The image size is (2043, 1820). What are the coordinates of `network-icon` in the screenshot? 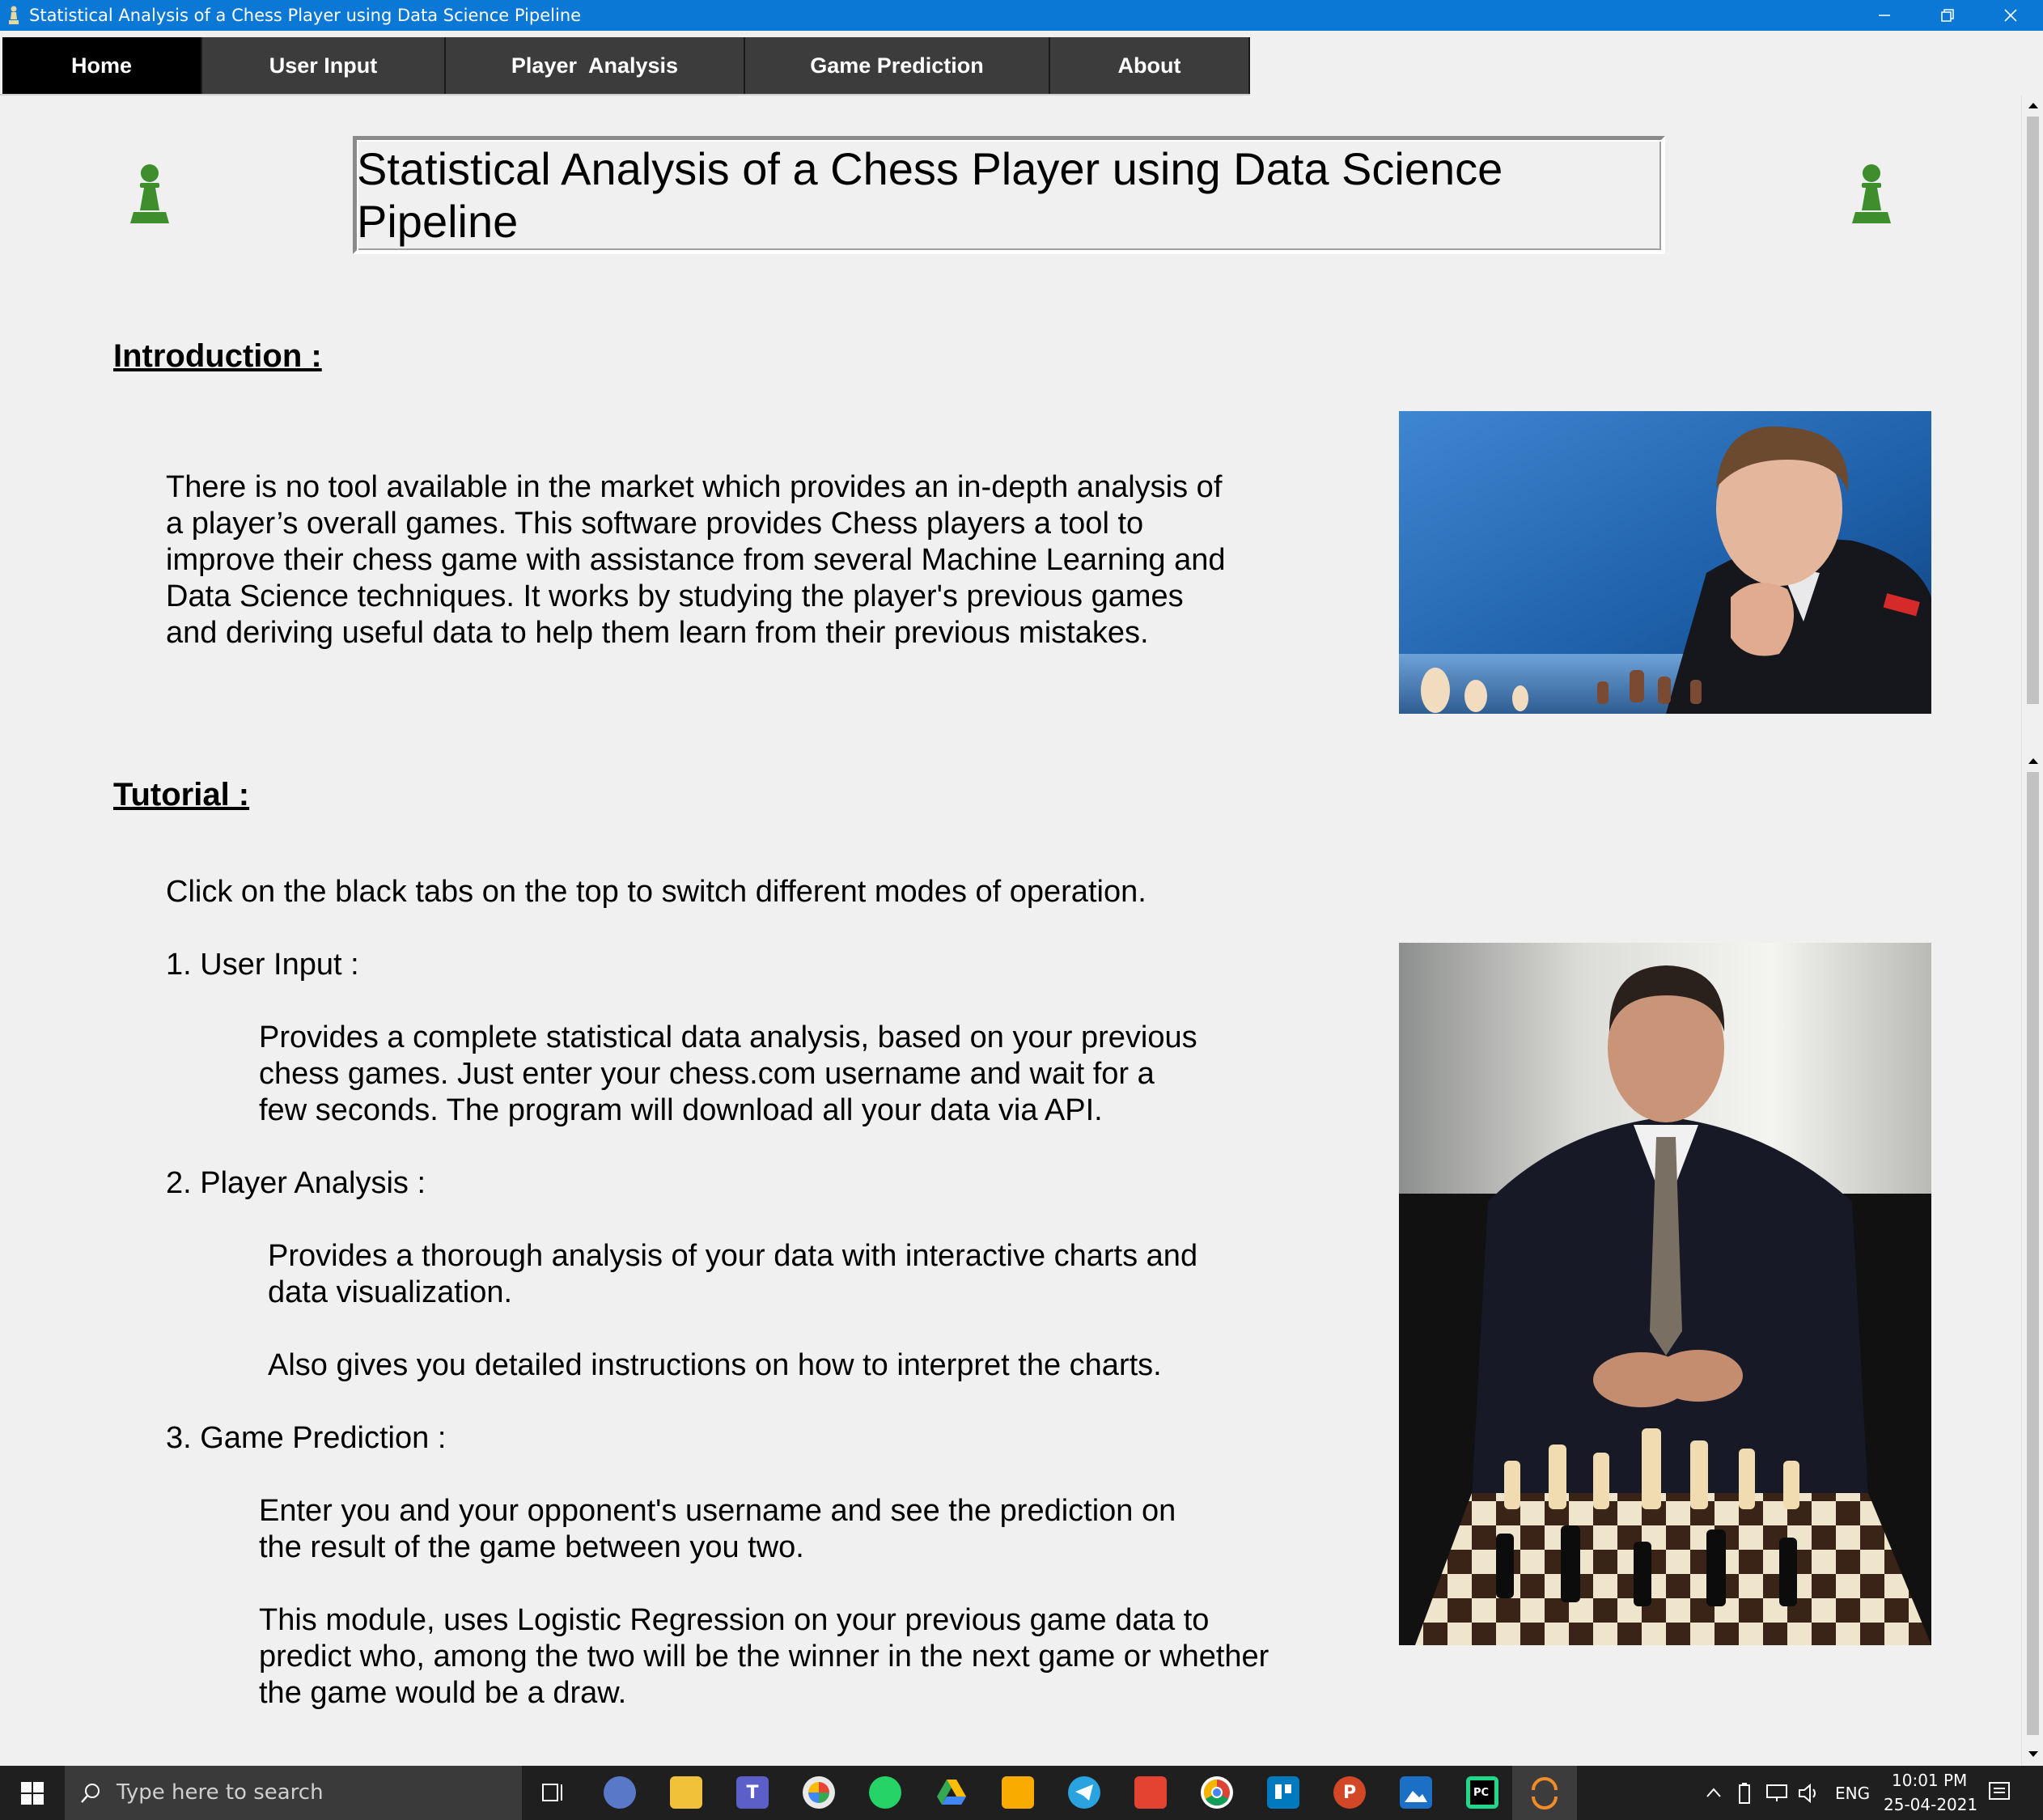 It's located at (1777, 1793).